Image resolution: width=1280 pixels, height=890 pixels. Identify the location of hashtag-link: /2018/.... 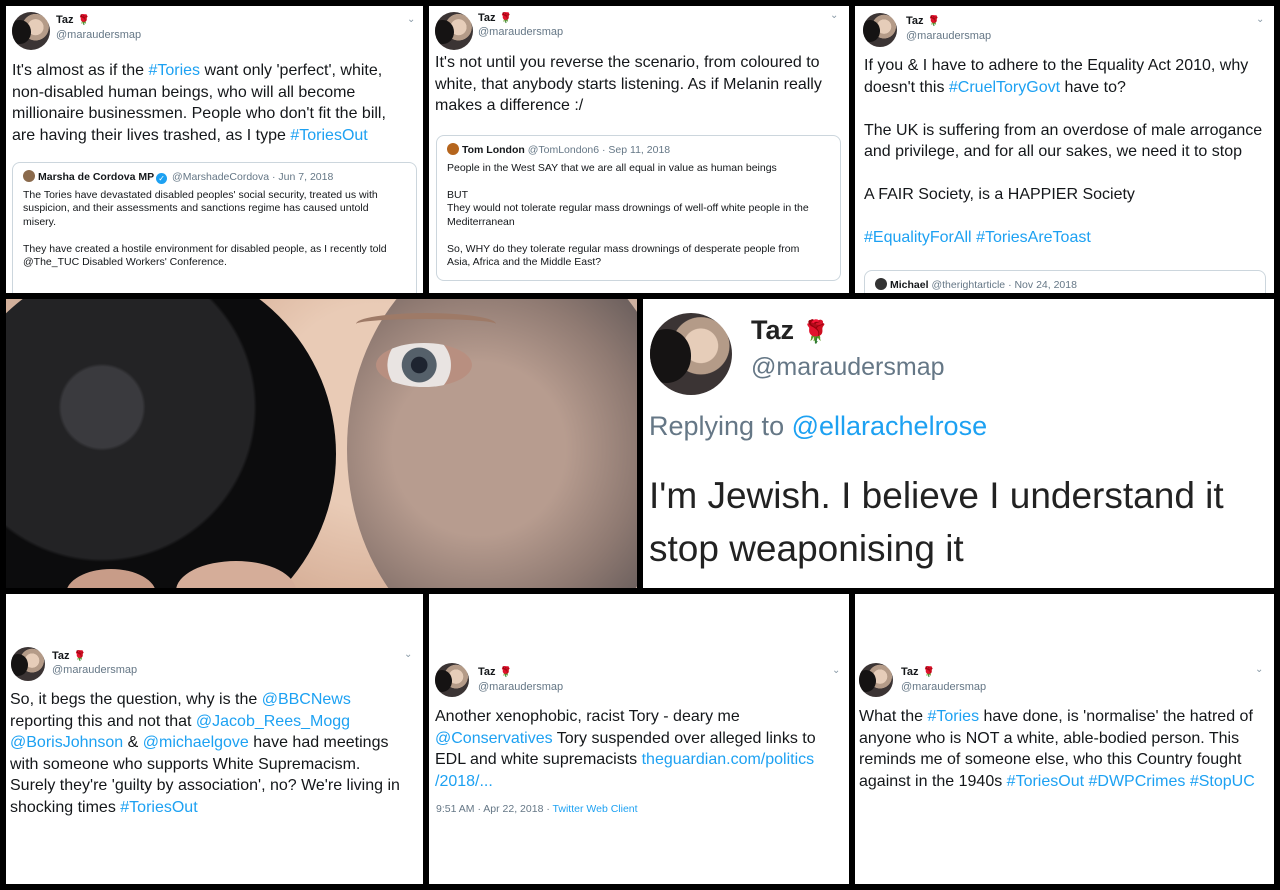
(464, 781).